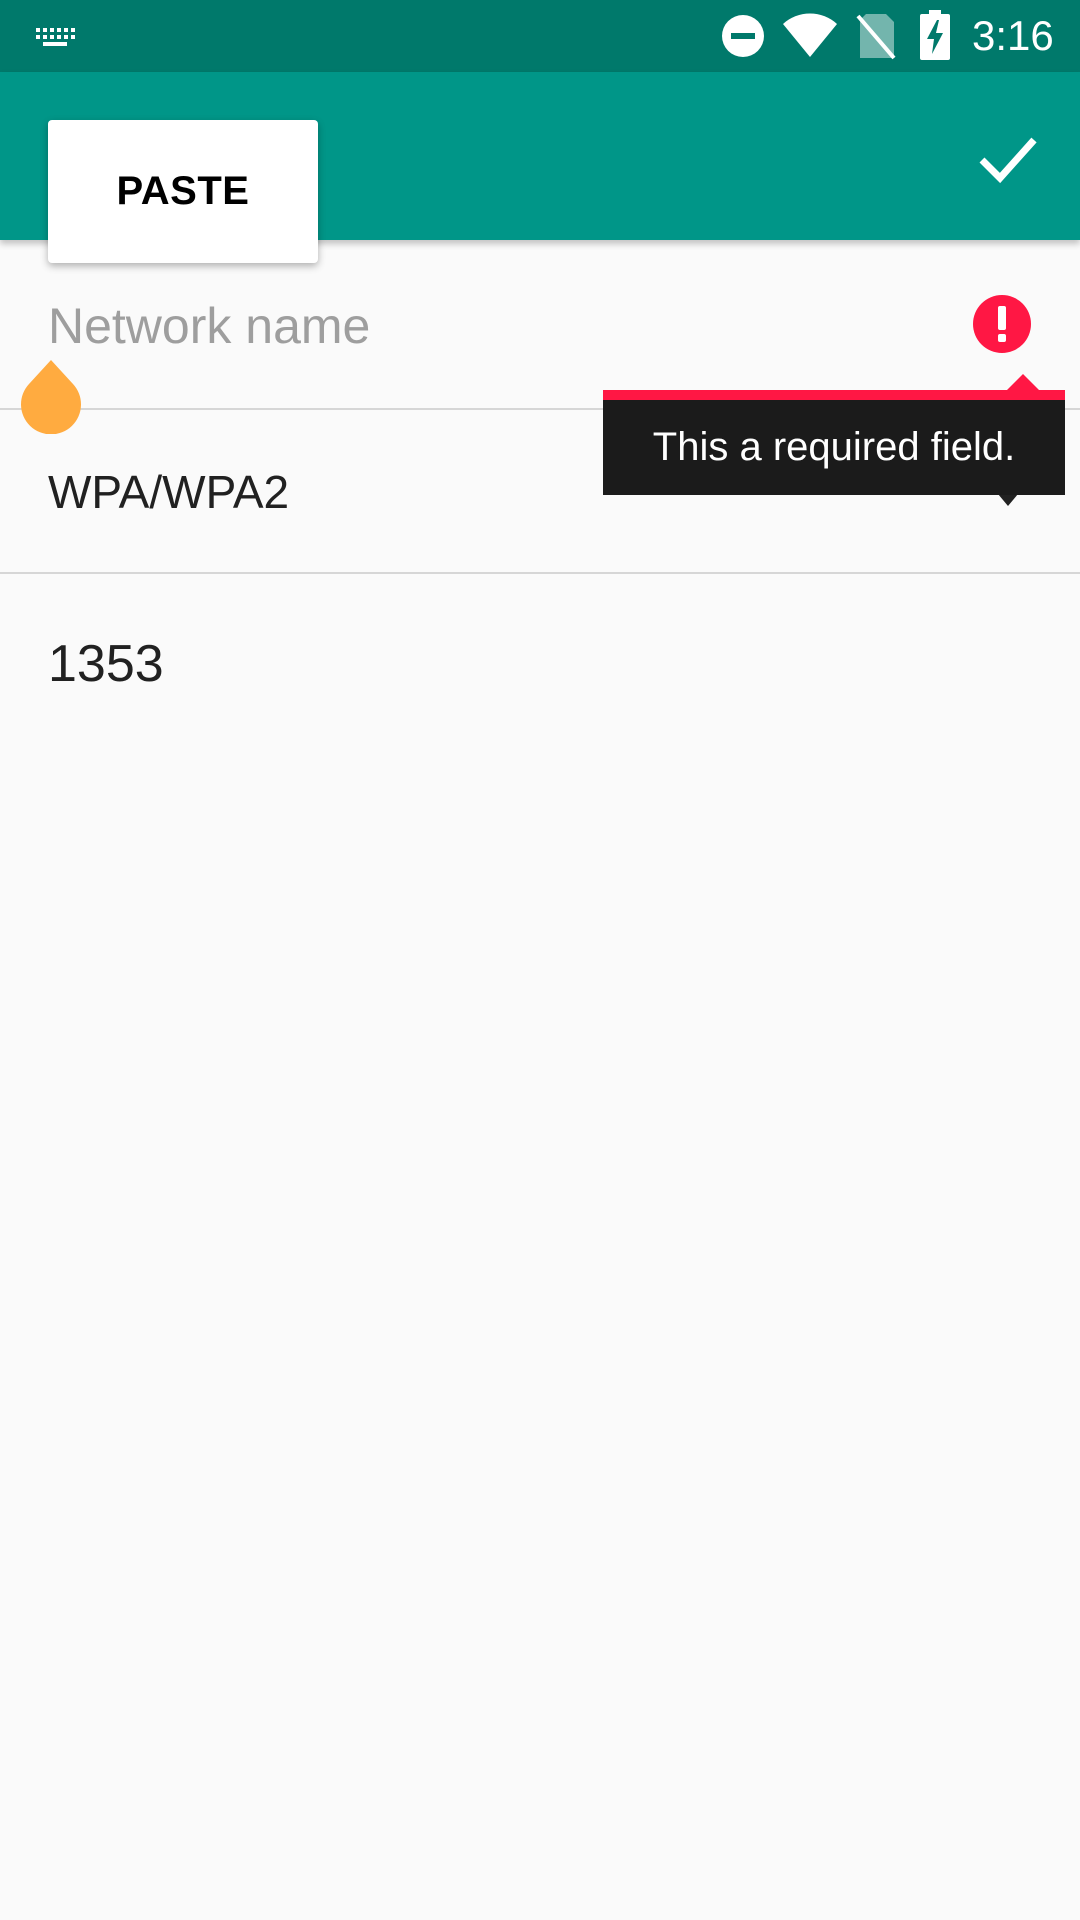 The image size is (1080, 1920). I want to click on paste-button: PASTE, so click(183, 191).